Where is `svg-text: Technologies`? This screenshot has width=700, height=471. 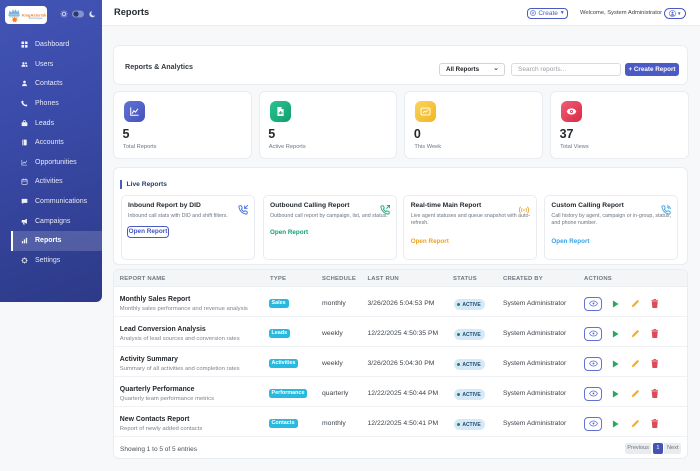
svg-text: Technologies is located at coordinates (35, 18).